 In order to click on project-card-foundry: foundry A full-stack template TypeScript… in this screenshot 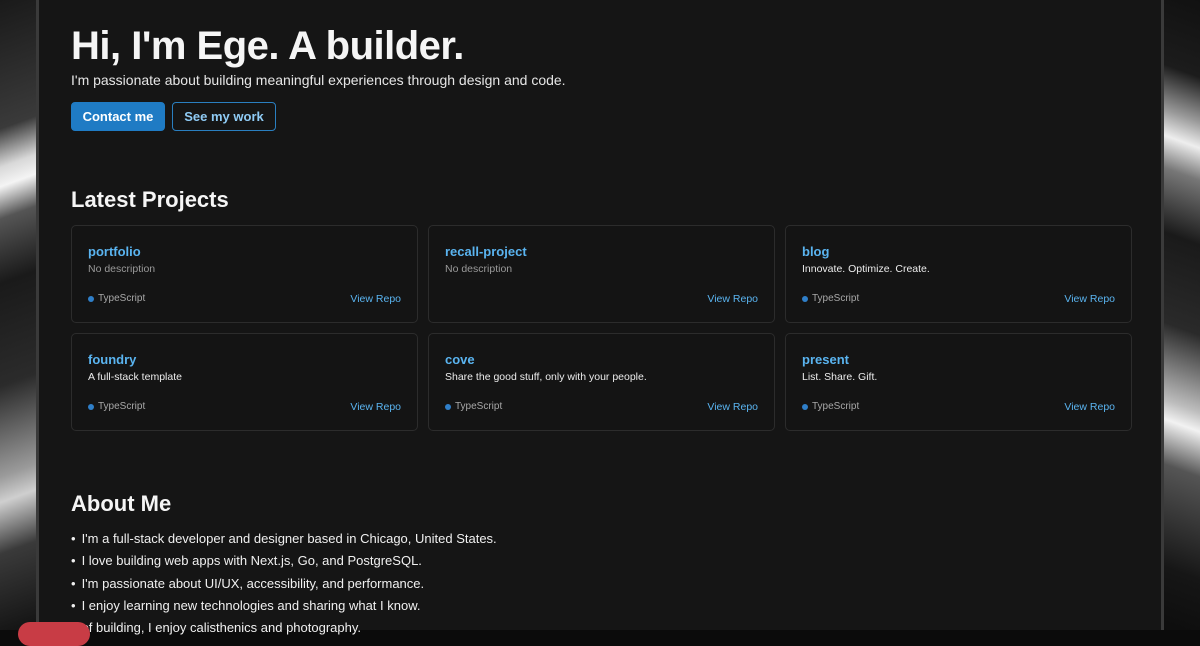, I will do `click(244, 382)`.